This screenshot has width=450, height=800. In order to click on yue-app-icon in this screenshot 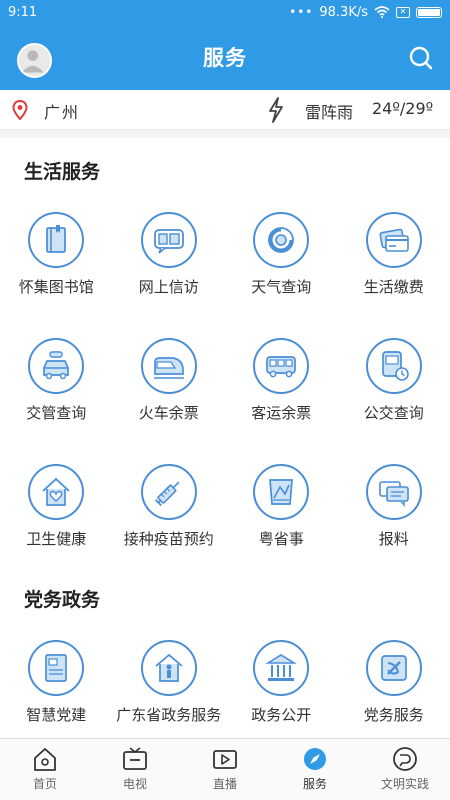, I will do `click(281, 492)`.